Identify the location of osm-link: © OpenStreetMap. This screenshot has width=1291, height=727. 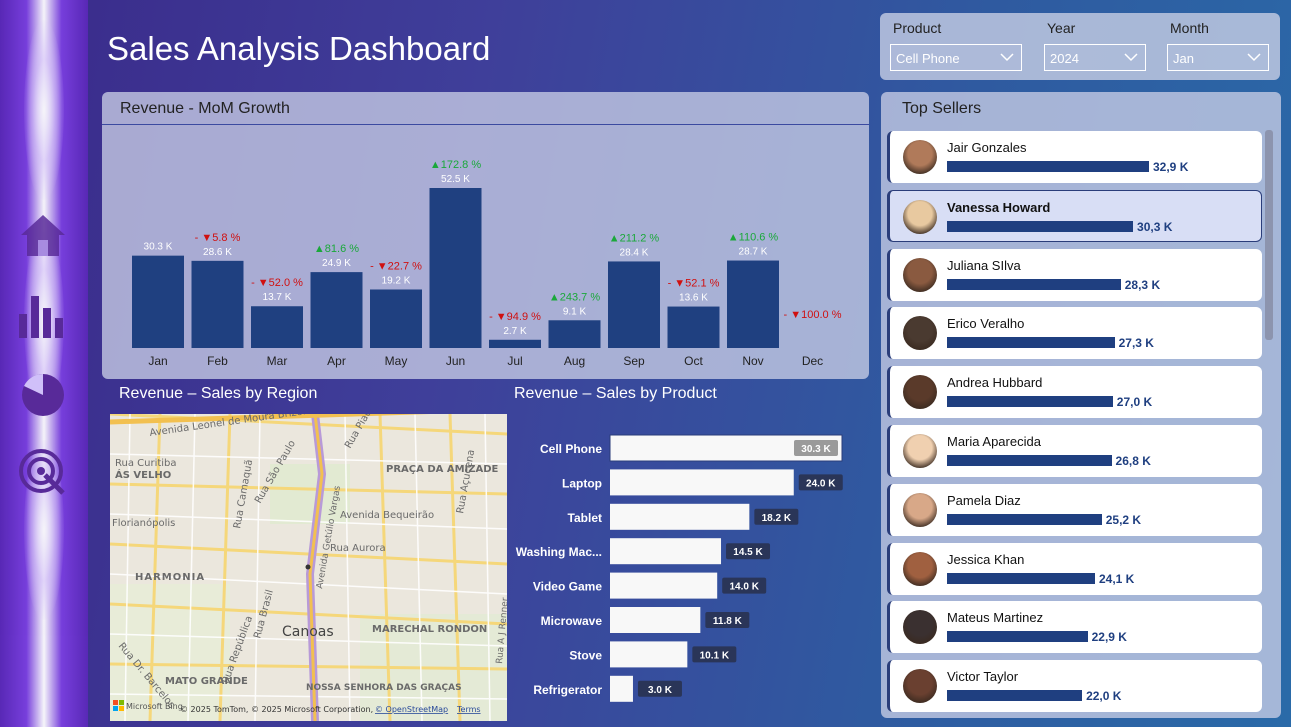
(411, 709).